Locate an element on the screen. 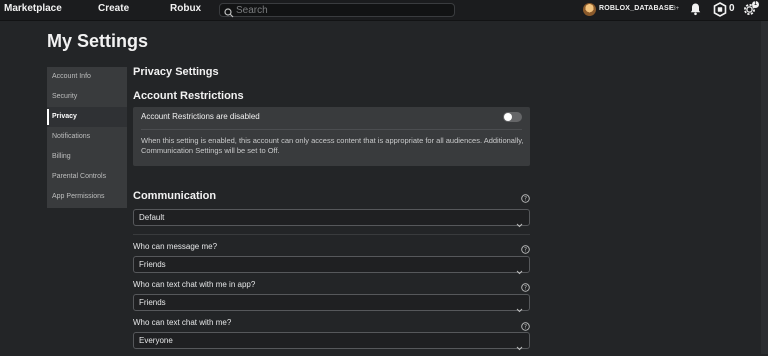  nav-create: Create is located at coordinates (113, 8).